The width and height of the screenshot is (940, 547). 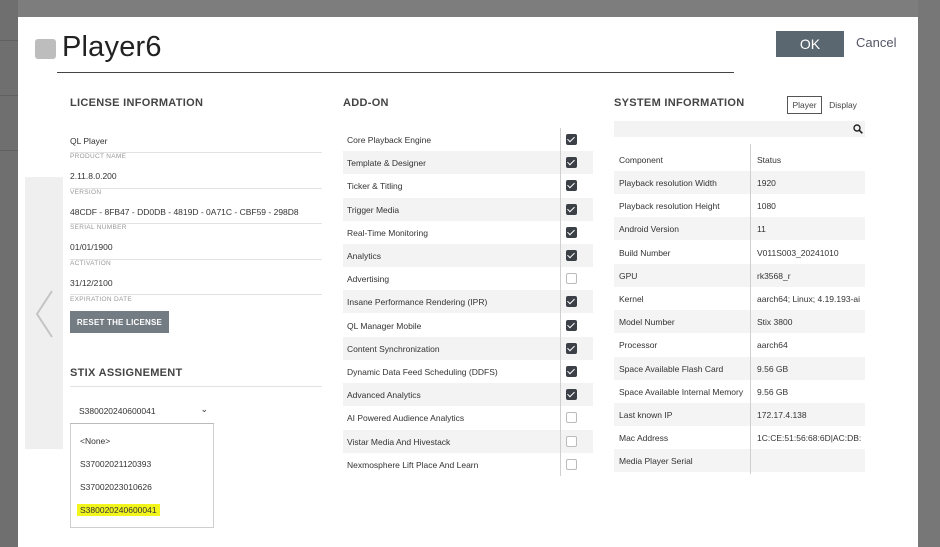 I want to click on background-sidebar, so click(x=9, y=273).